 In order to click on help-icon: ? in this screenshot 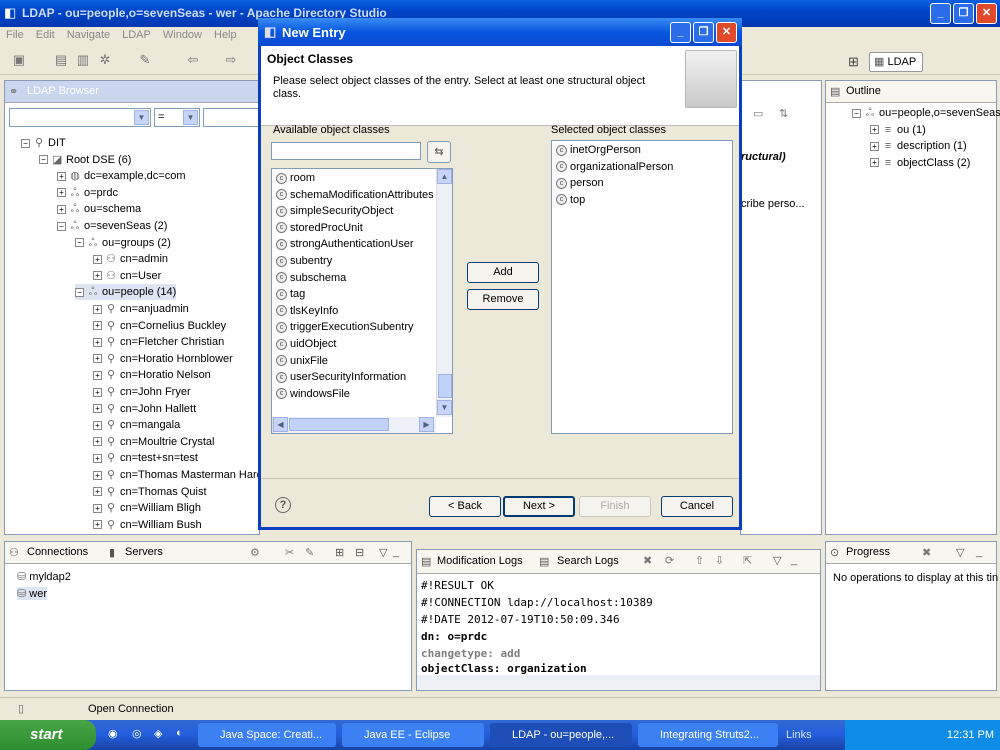, I will do `click(283, 505)`.